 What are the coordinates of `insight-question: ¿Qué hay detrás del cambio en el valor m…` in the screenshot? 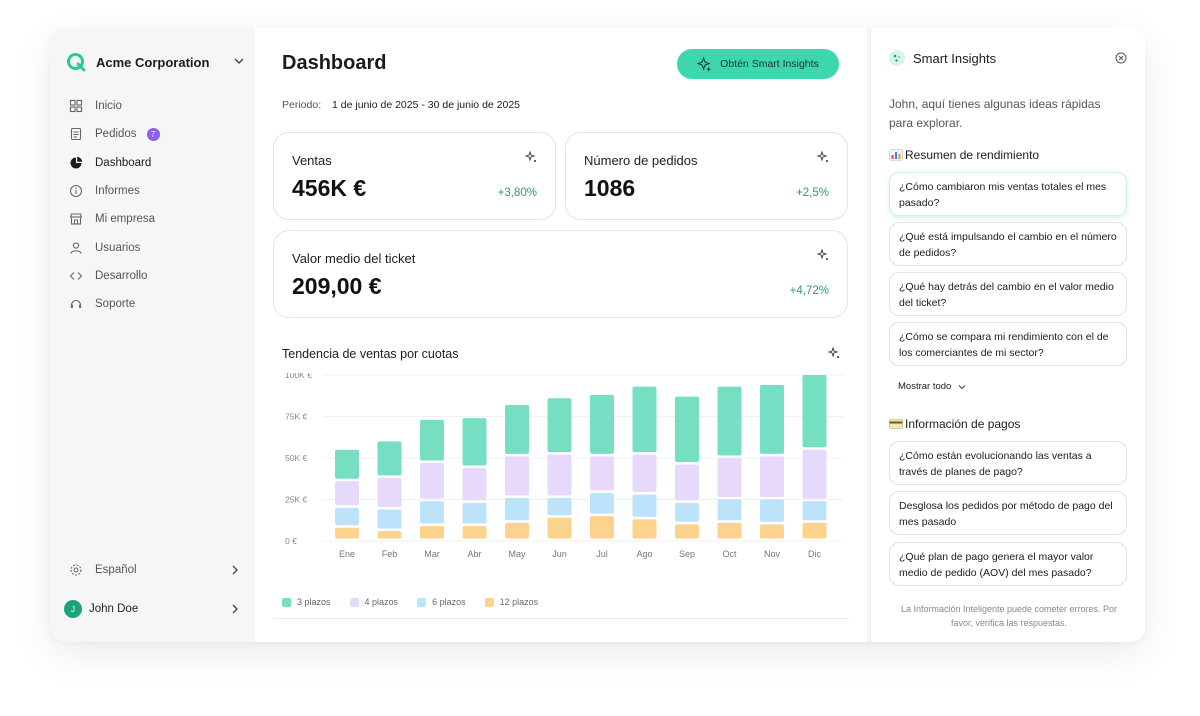 It's located at (1008, 294).